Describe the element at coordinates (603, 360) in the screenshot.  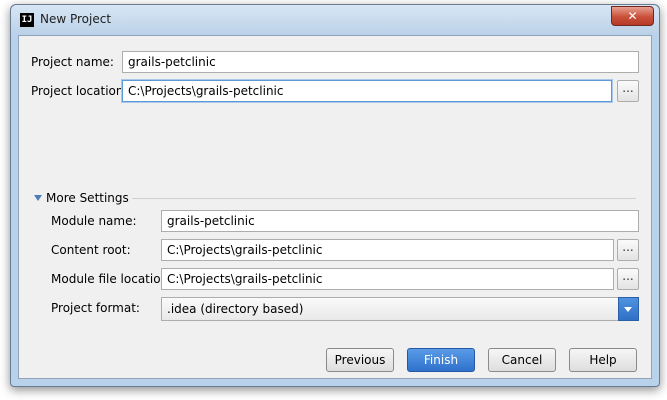
I see `help-button: Help` at that location.